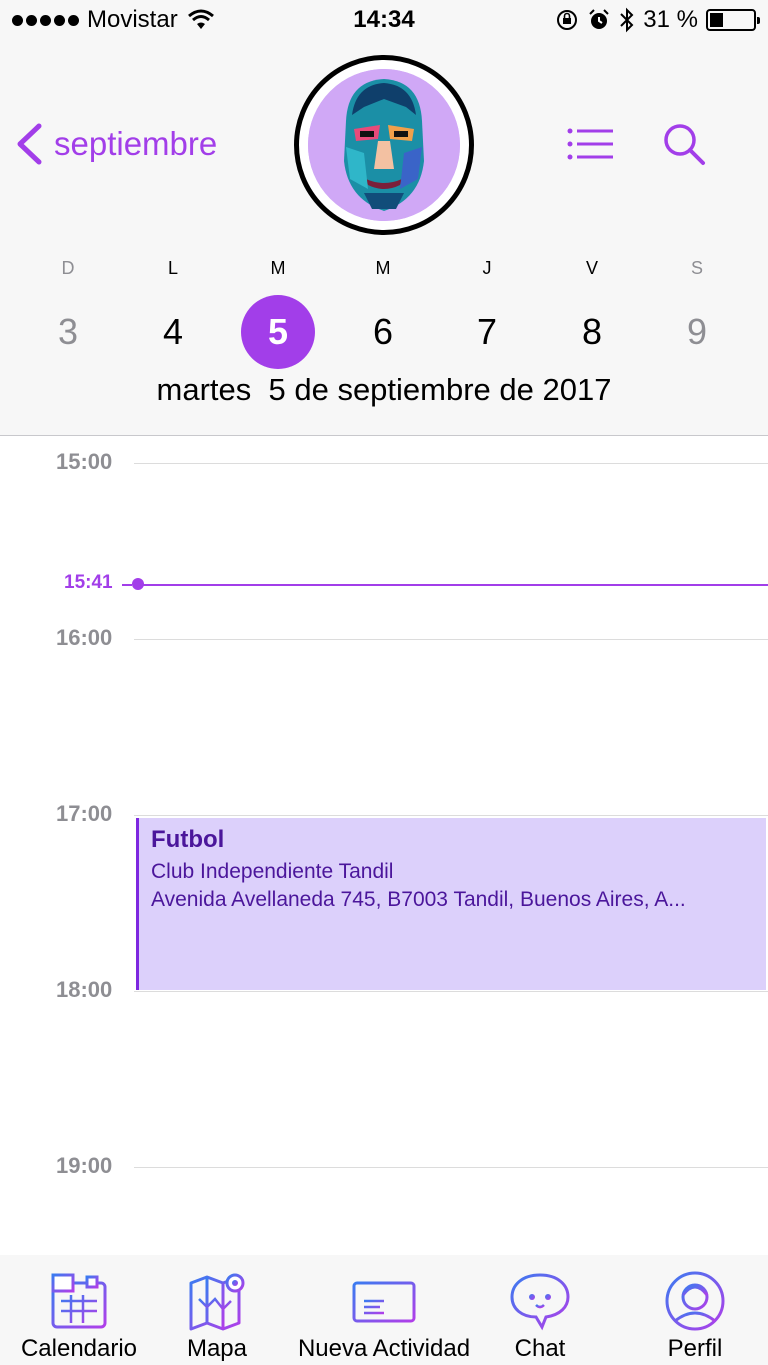 Image resolution: width=768 pixels, height=1365 pixels. I want to click on tab-label: Mapa, so click(217, 1348).